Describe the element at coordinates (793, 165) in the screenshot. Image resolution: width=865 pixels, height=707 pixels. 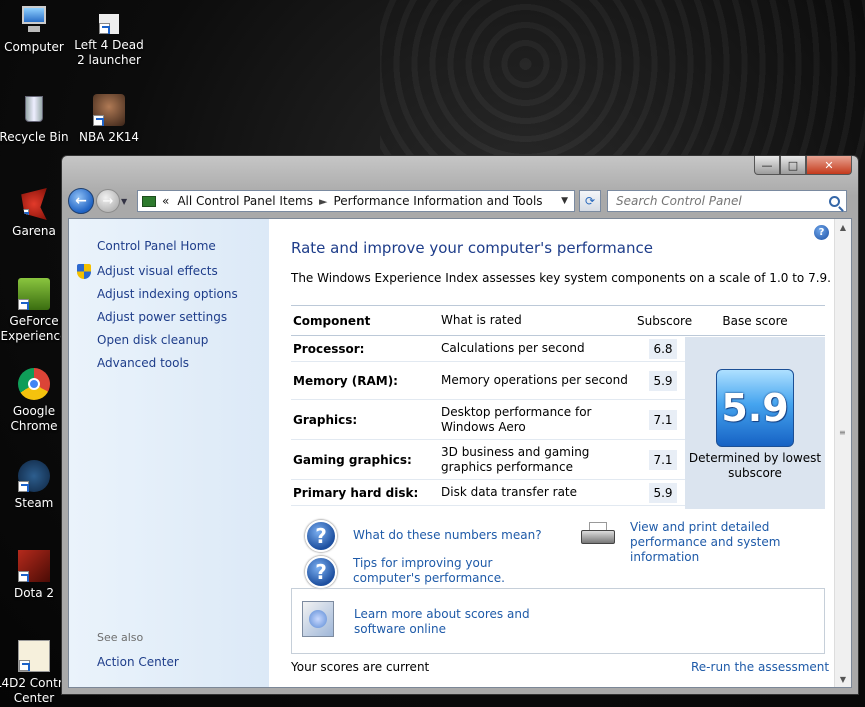
I see `maximize-button: □` at that location.